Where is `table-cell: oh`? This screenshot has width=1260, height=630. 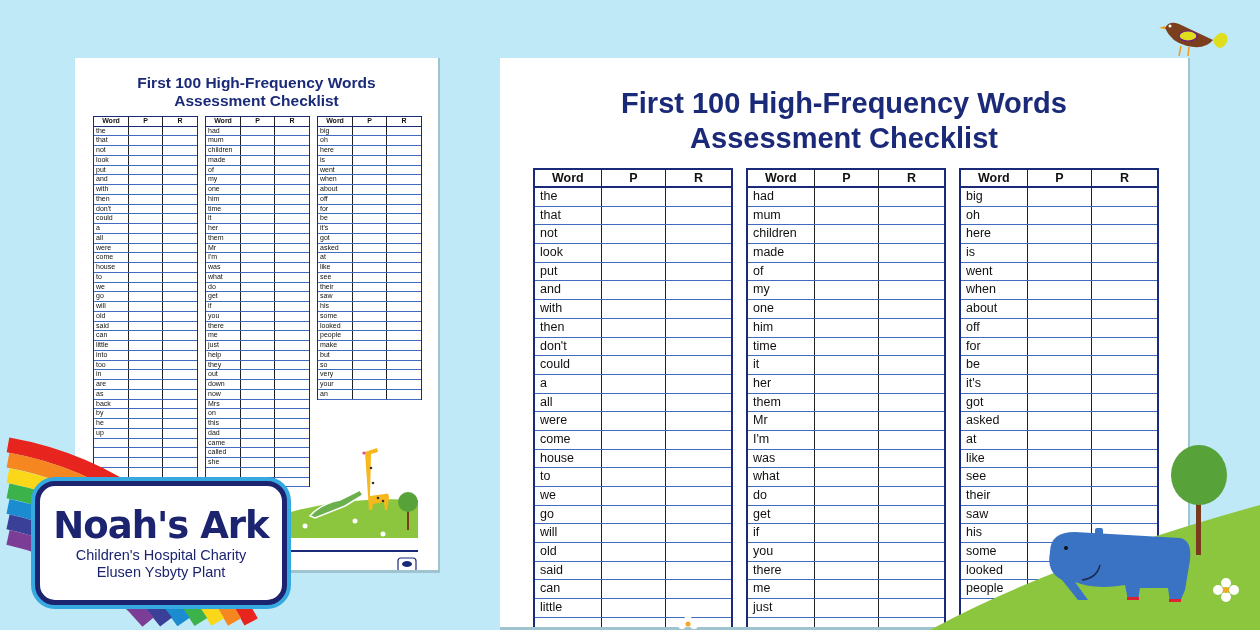 table-cell: oh is located at coordinates (994, 215).